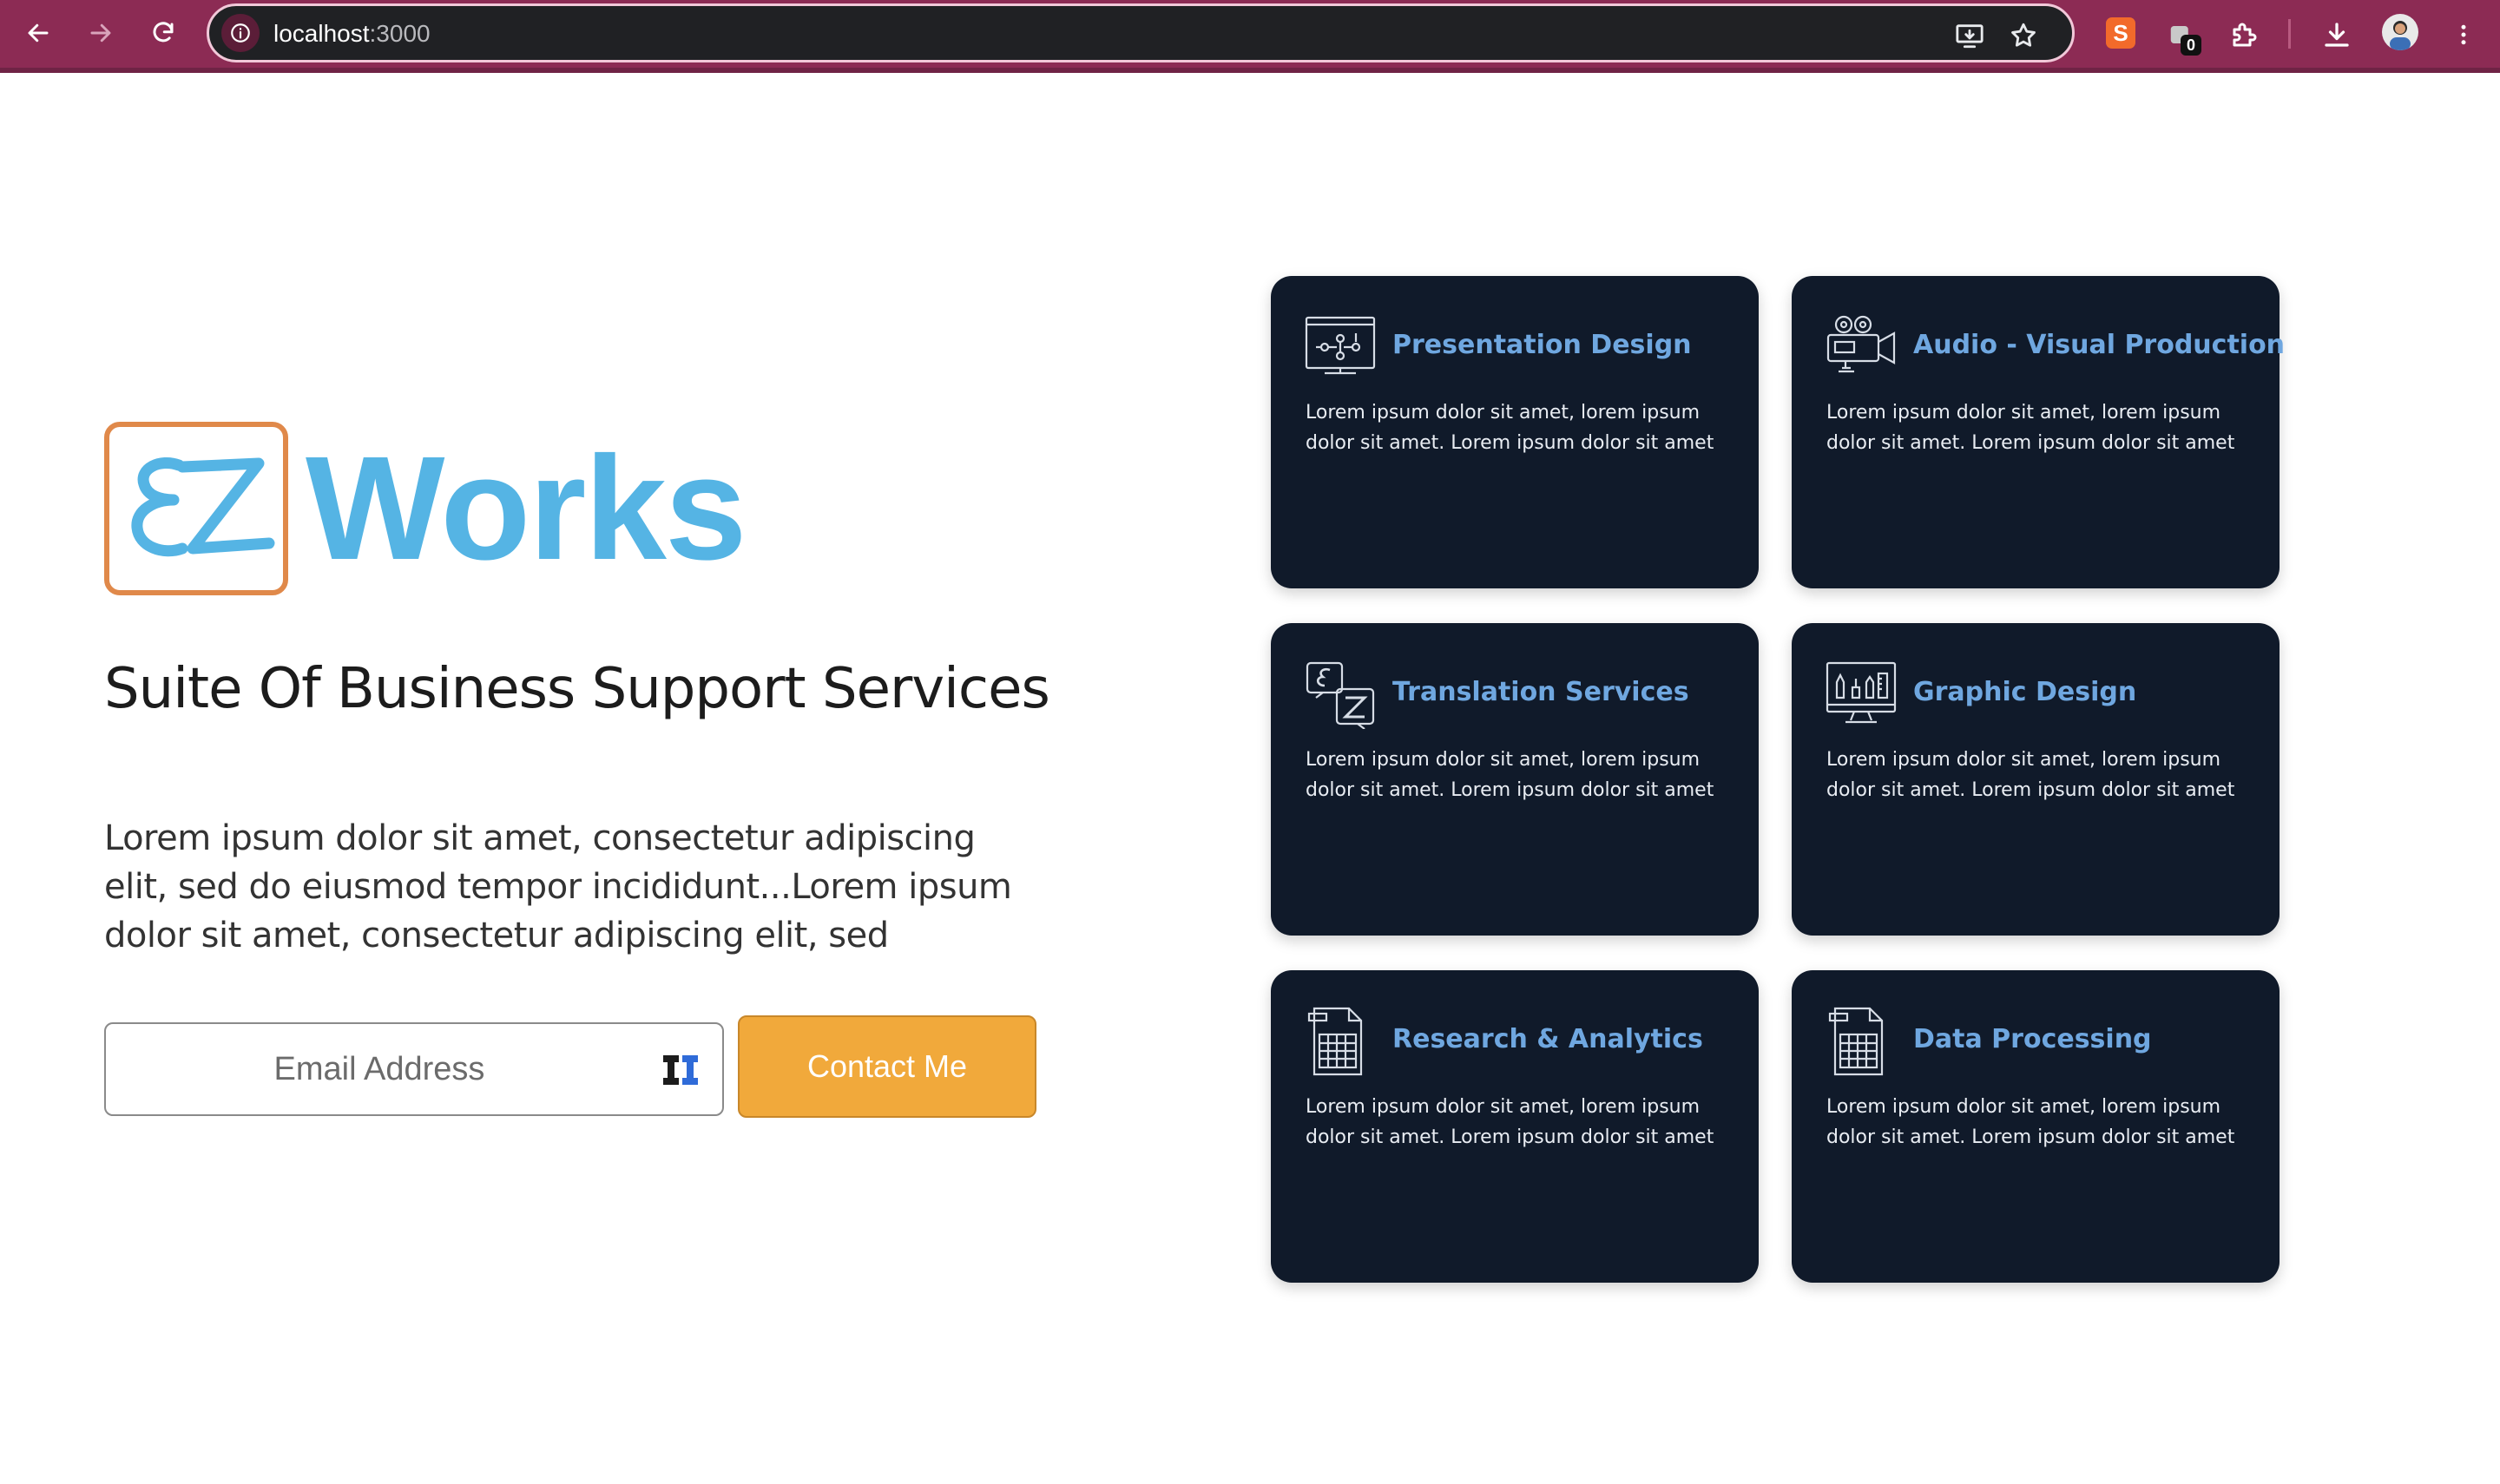  I want to click on toolbar-divider, so click(1250, 70).